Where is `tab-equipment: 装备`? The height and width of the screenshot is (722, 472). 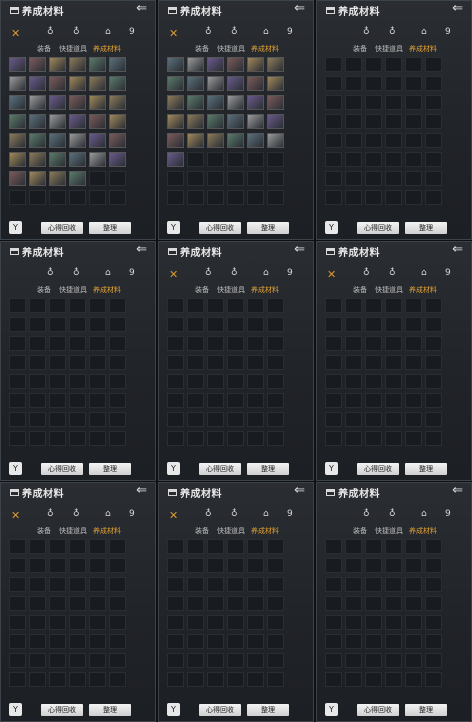 tab-equipment: 装备 is located at coordinates (44, 49).